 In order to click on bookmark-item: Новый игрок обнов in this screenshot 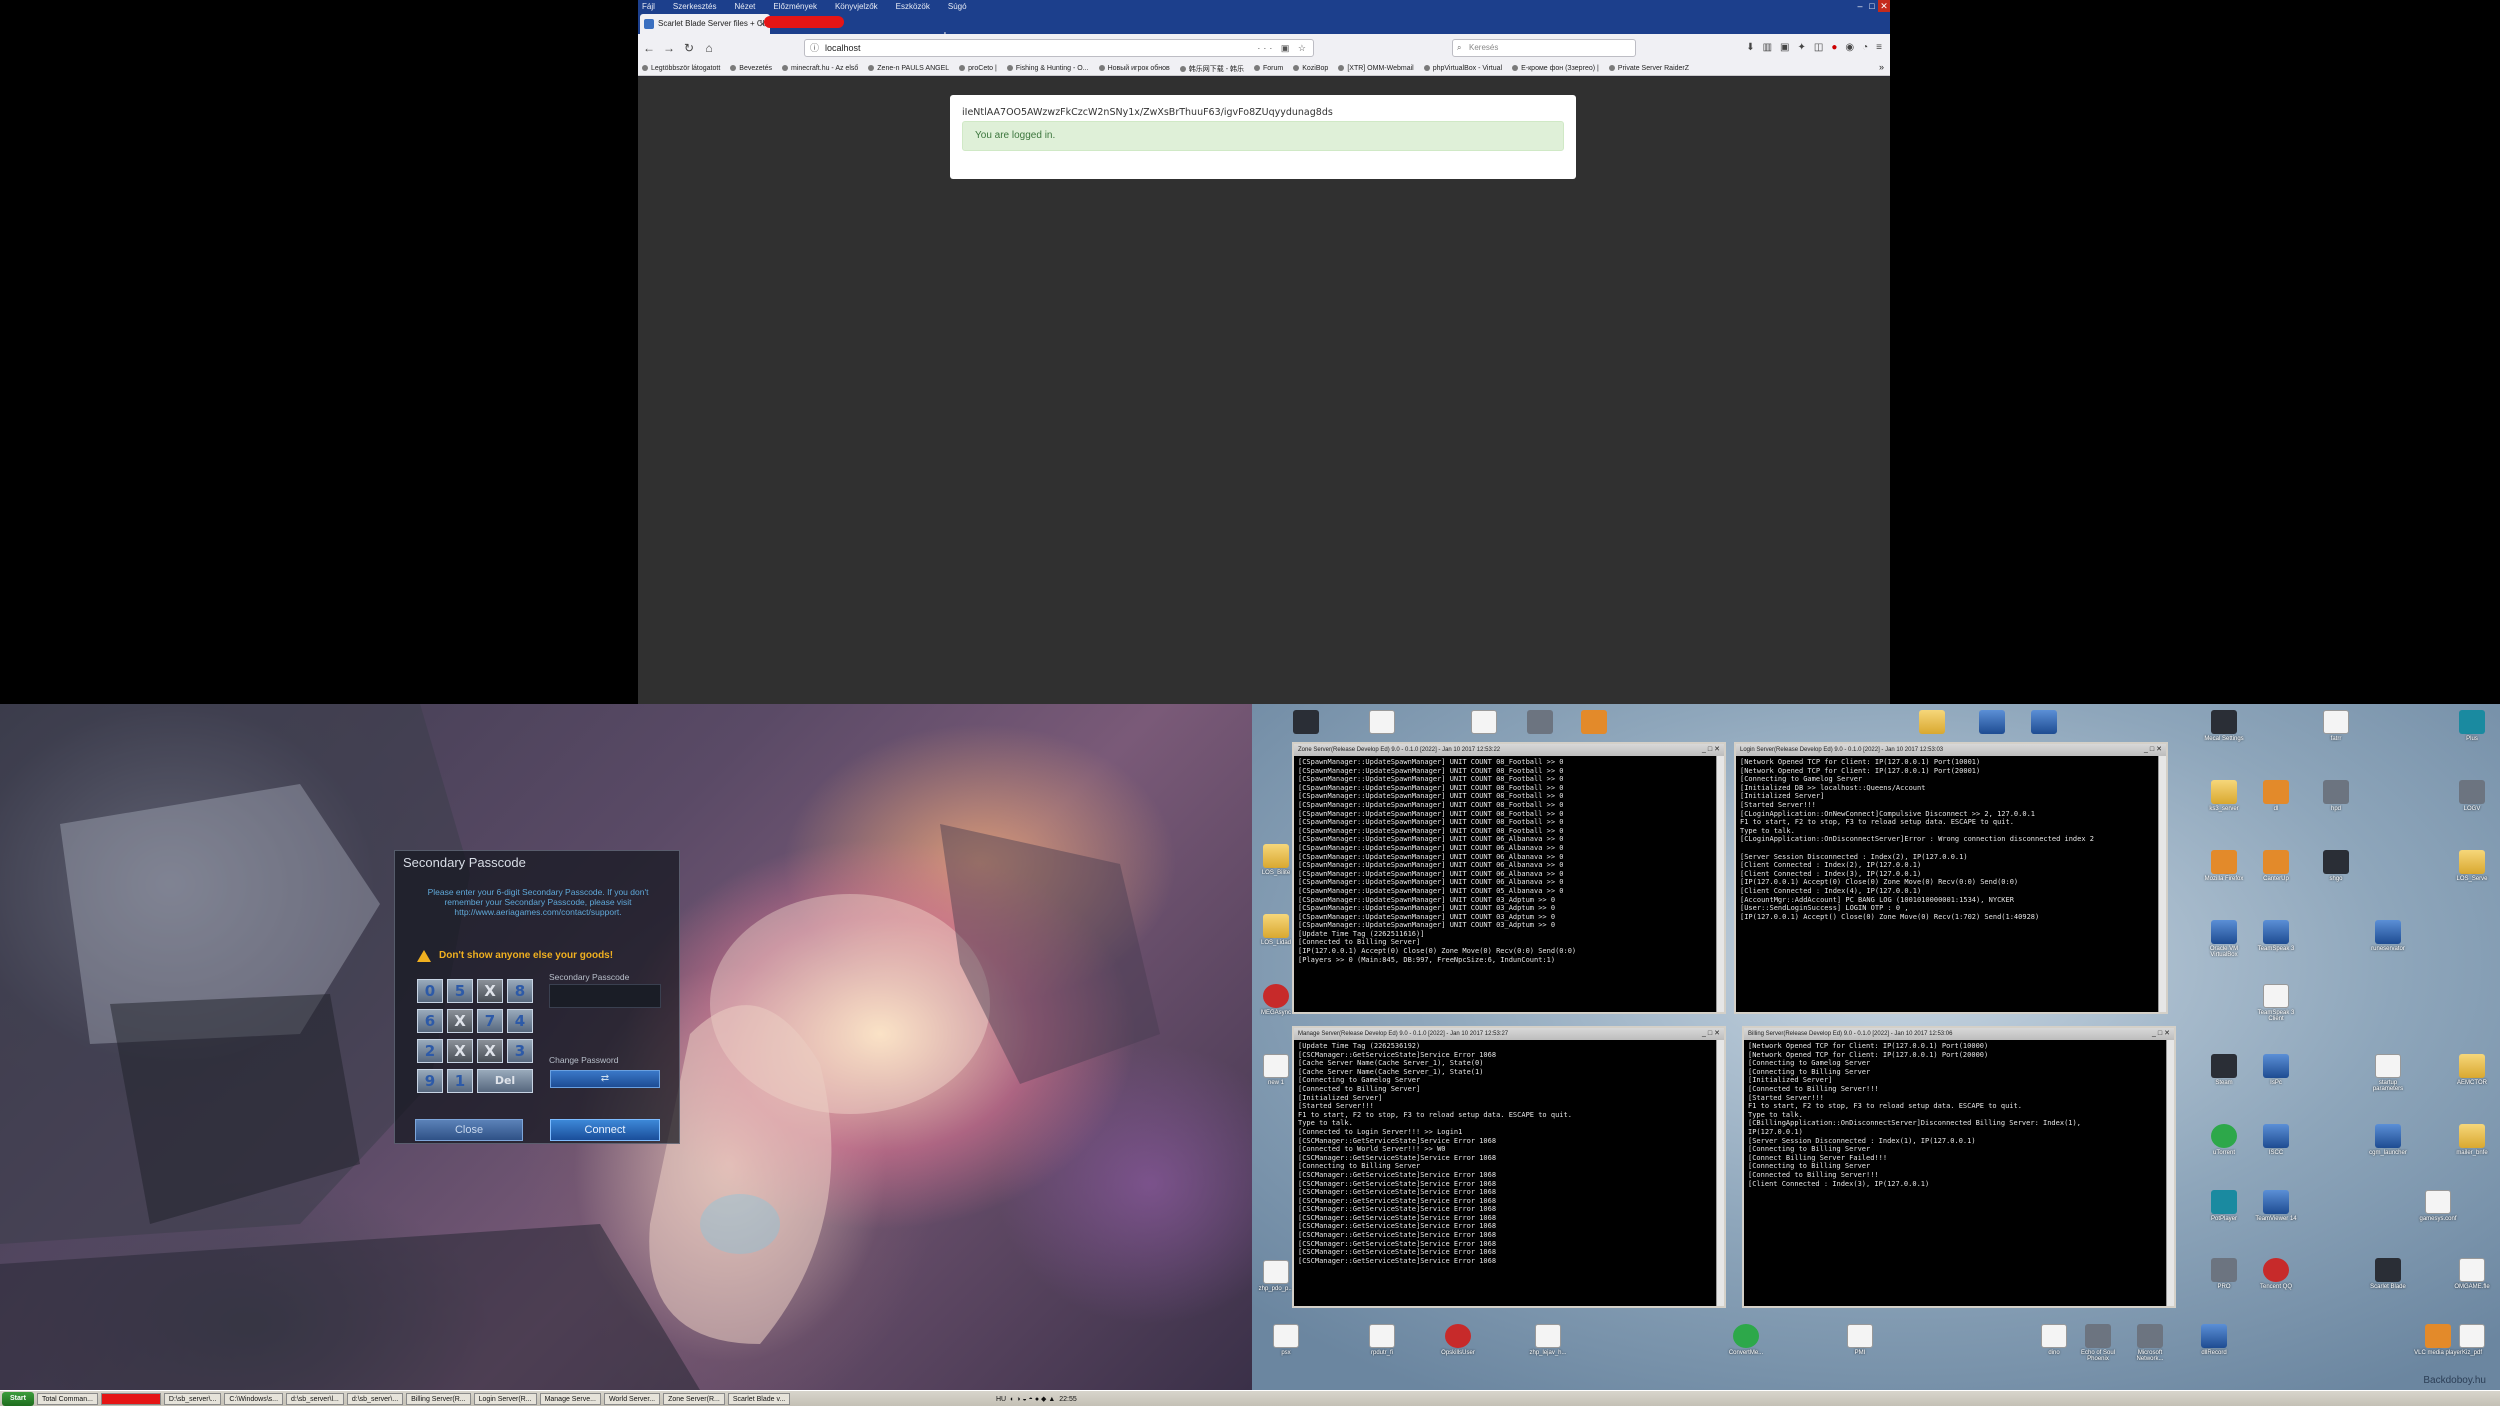, I will do `click(1134, 68)`.